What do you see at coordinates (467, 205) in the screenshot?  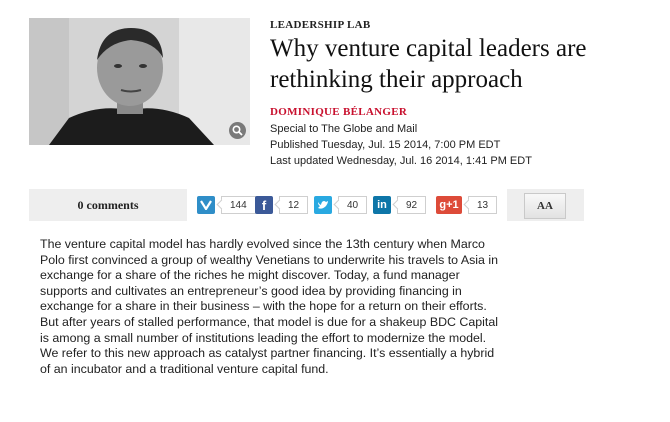 I see `gplus-share-button: g+1 13` at bounding box center [467, 205].